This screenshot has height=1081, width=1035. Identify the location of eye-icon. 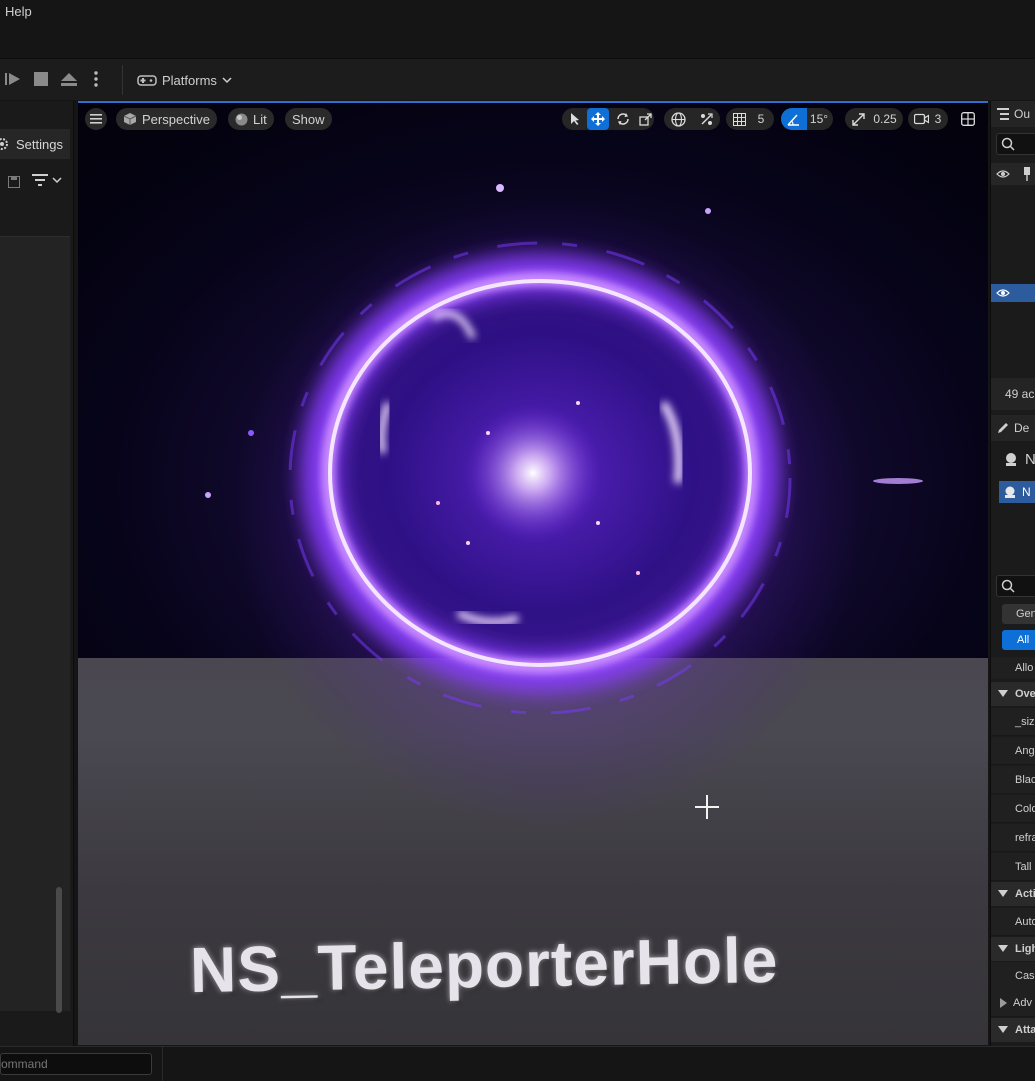
(1003, 174).